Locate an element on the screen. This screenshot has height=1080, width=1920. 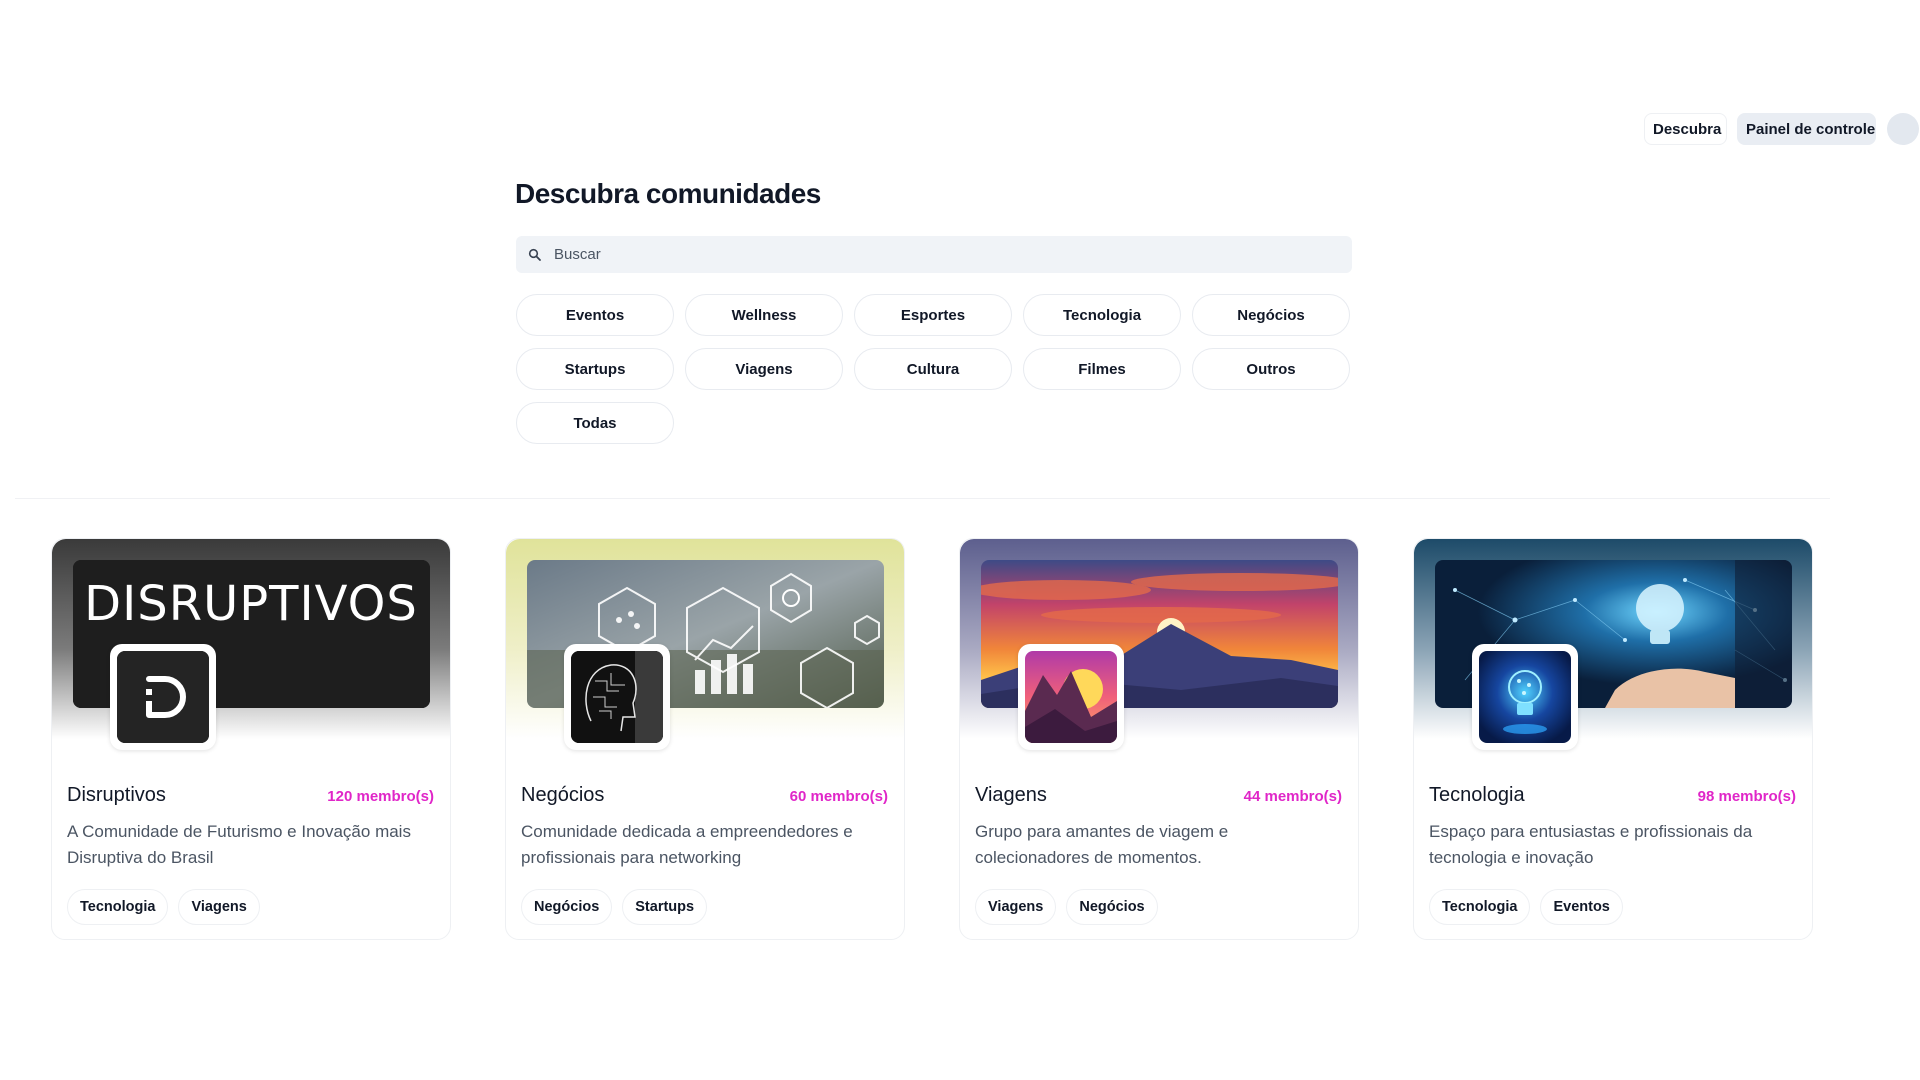
ai-head-icon is located at coordinates (617, 697).